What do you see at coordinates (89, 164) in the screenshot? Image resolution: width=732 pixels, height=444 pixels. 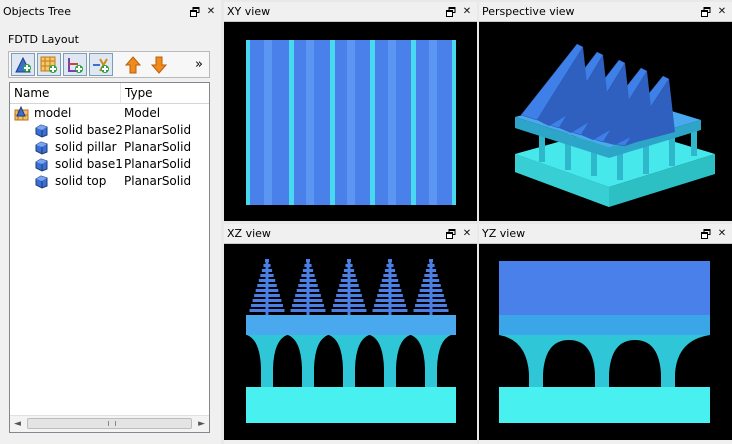 I see `tree-row-name: solid base1` at bounding box center [89, 164].